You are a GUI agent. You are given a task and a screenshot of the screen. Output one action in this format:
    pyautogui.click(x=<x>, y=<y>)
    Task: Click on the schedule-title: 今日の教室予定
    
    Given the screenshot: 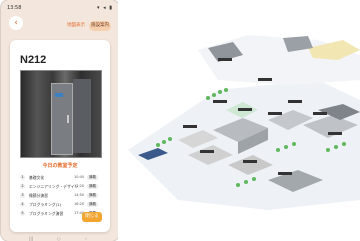 What is the action you would take?
    pyautogui.click(x=60, y=166)
    